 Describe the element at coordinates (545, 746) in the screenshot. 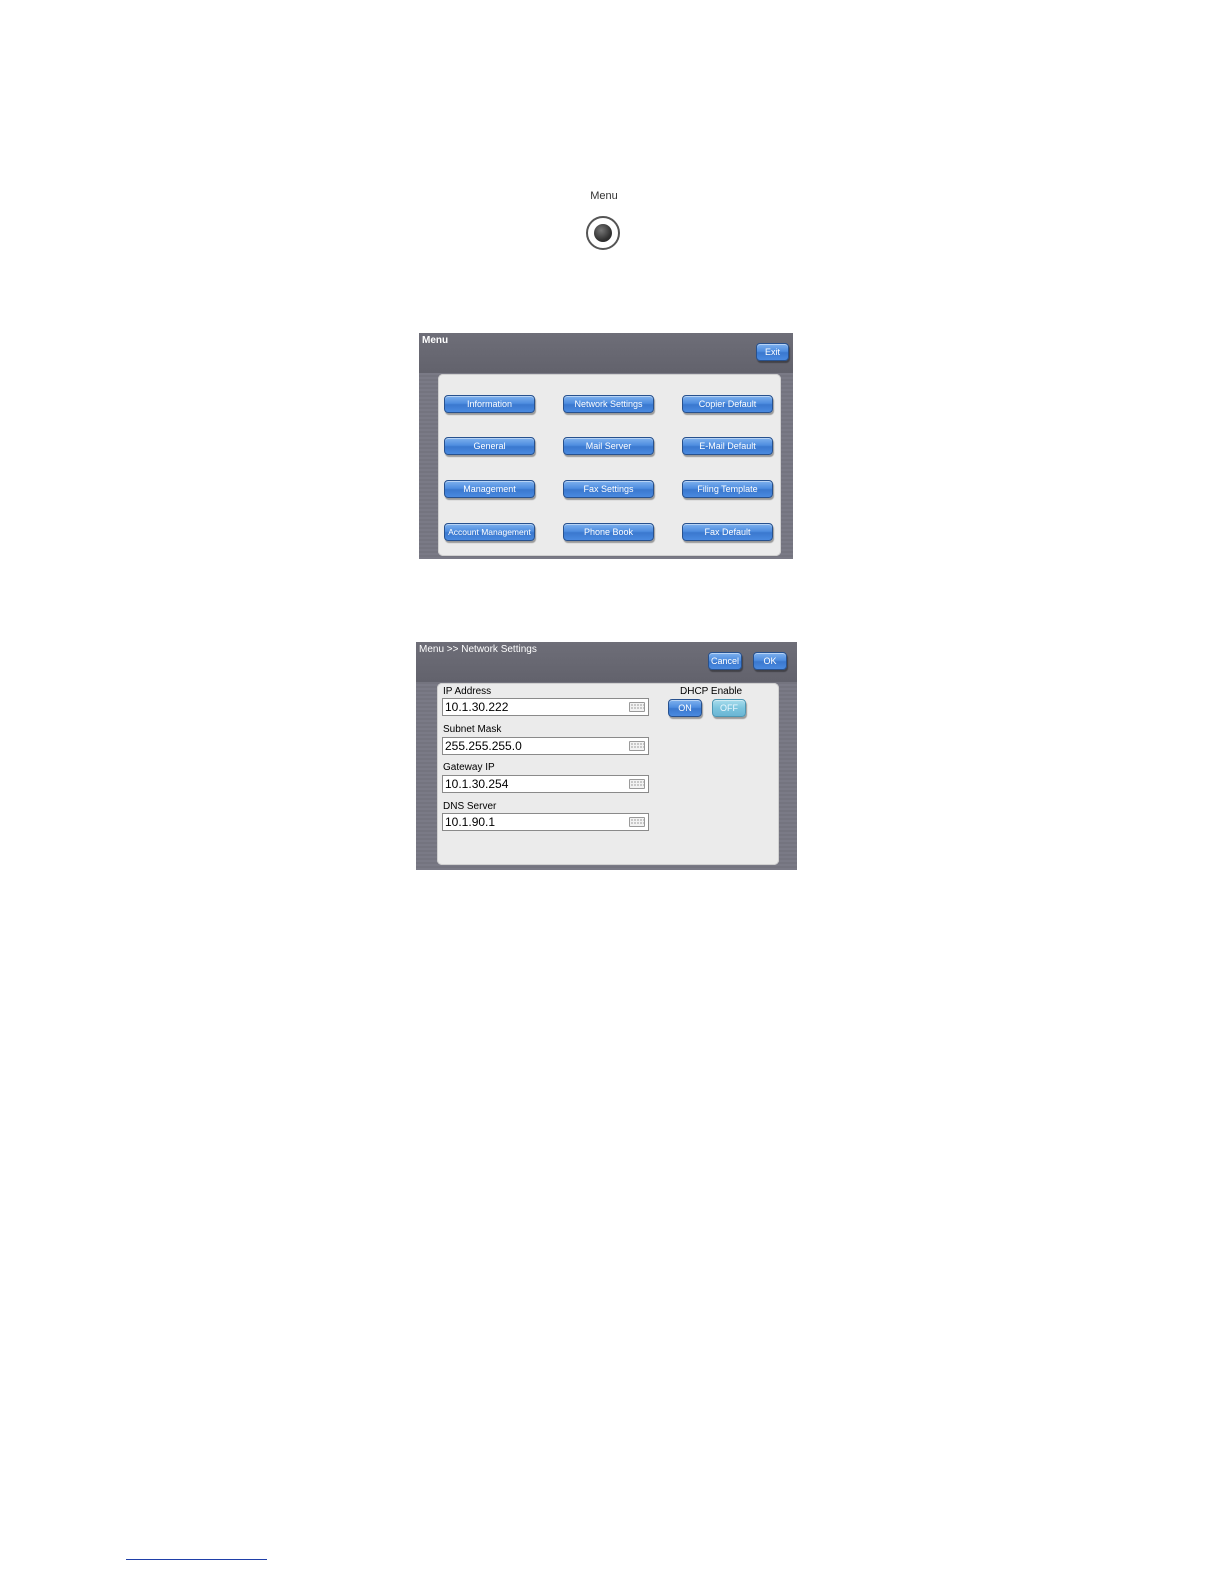

I see `subnet-mask-input: 255.255.255.0` at that location.